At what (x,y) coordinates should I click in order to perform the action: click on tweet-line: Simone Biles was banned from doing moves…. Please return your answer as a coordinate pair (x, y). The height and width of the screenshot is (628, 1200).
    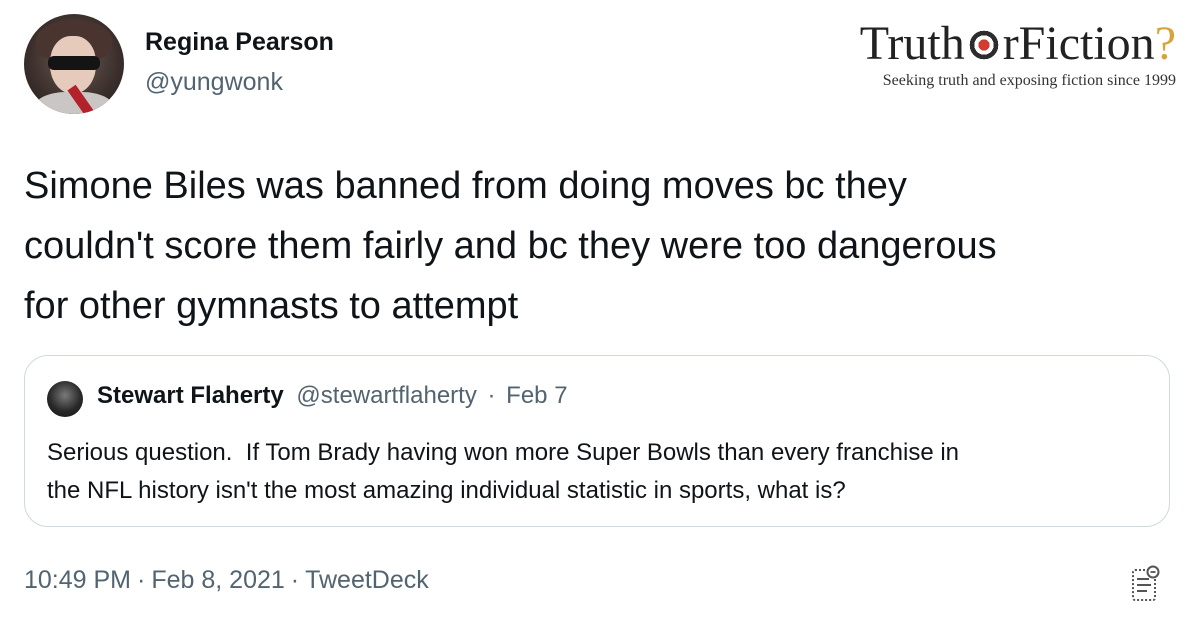
    Looking at the image, I should click on (465, 186).